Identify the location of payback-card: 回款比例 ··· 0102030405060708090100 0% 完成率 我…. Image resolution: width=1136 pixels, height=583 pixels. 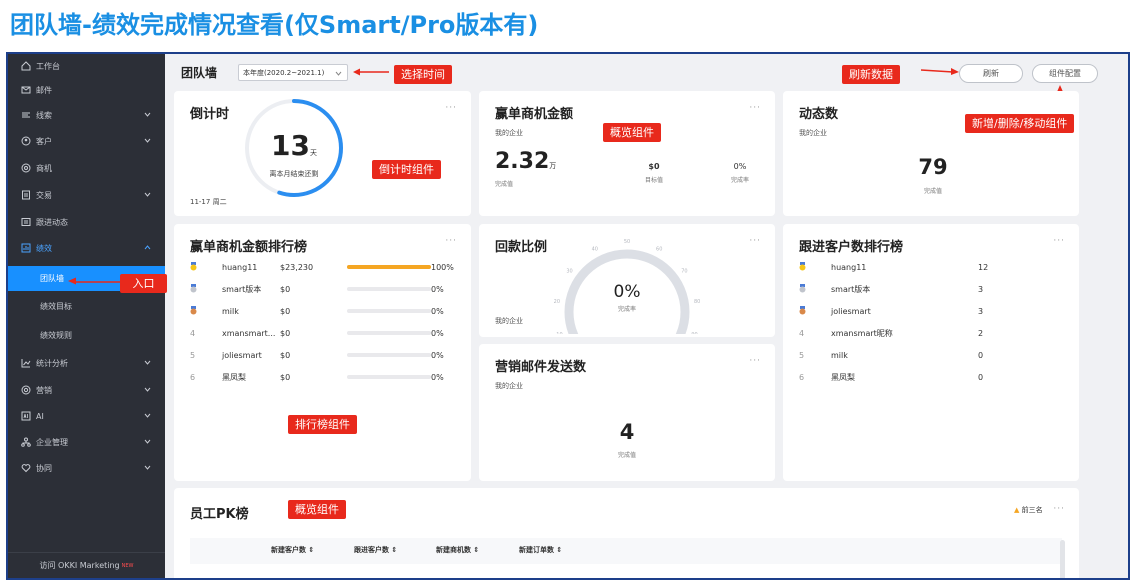
(627, 280).